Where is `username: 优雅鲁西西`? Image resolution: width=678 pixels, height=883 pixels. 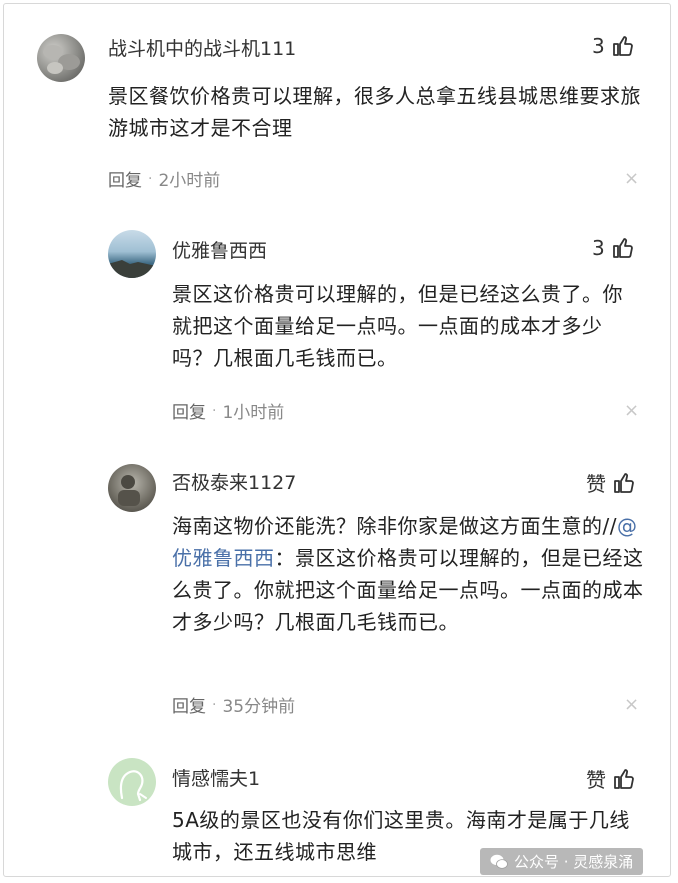
username: 优雅鲁西西 is located at coordinates (219, 249).